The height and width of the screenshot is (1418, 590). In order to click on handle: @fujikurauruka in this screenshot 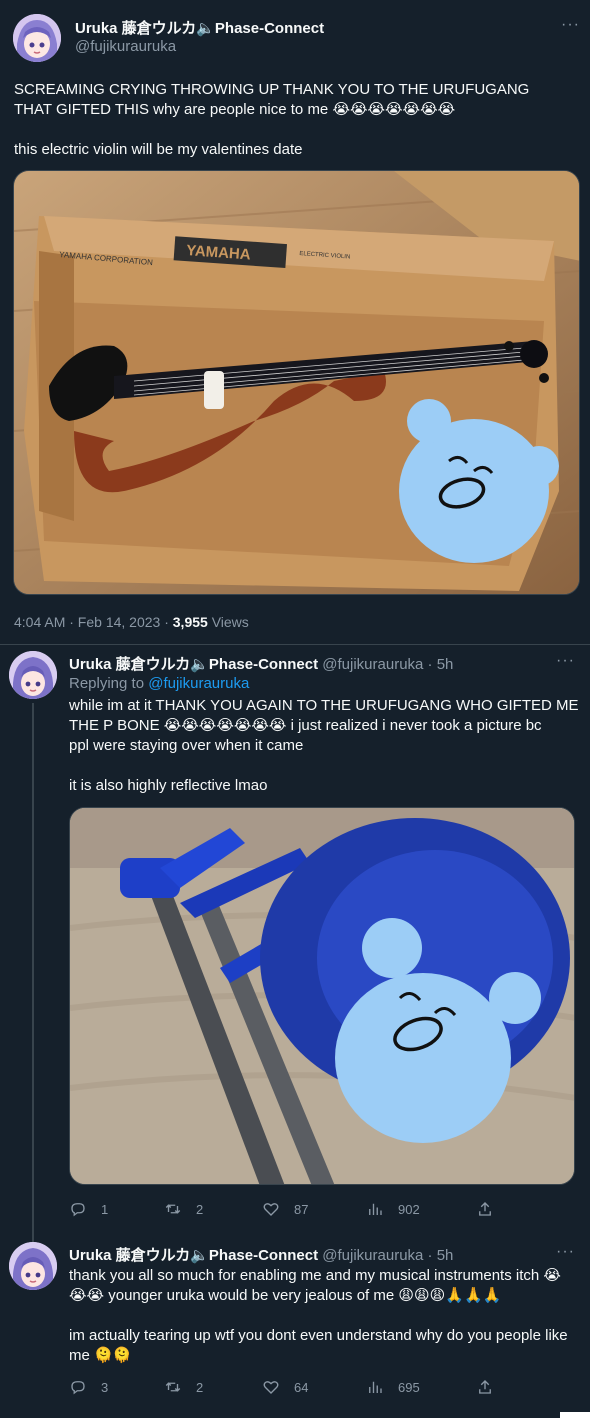, I will do `click(125, 46)`.